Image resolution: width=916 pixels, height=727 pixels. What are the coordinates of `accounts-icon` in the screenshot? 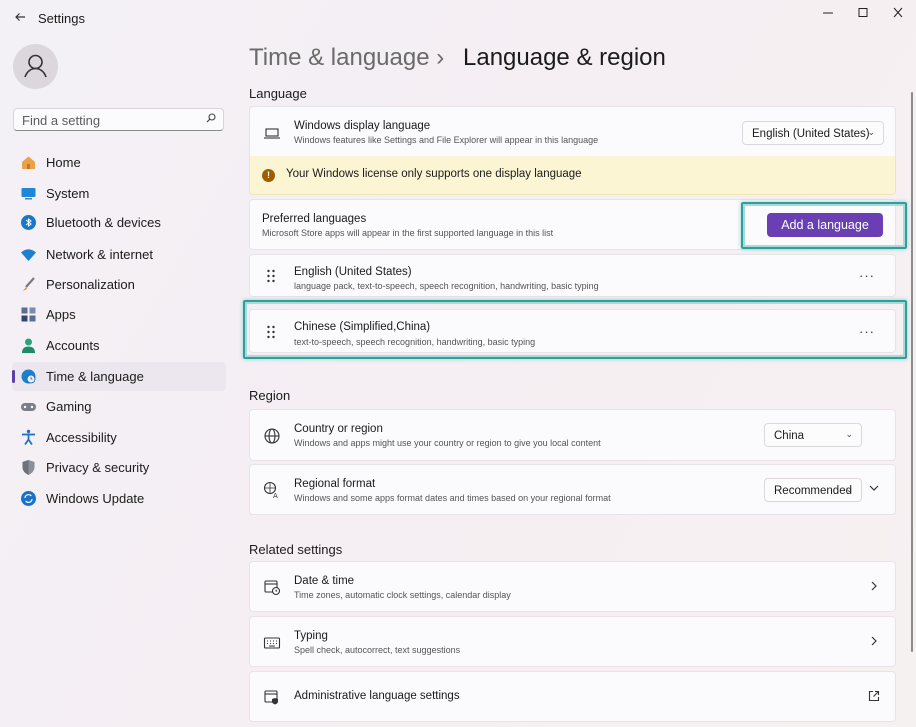 It's located at (28, 345).